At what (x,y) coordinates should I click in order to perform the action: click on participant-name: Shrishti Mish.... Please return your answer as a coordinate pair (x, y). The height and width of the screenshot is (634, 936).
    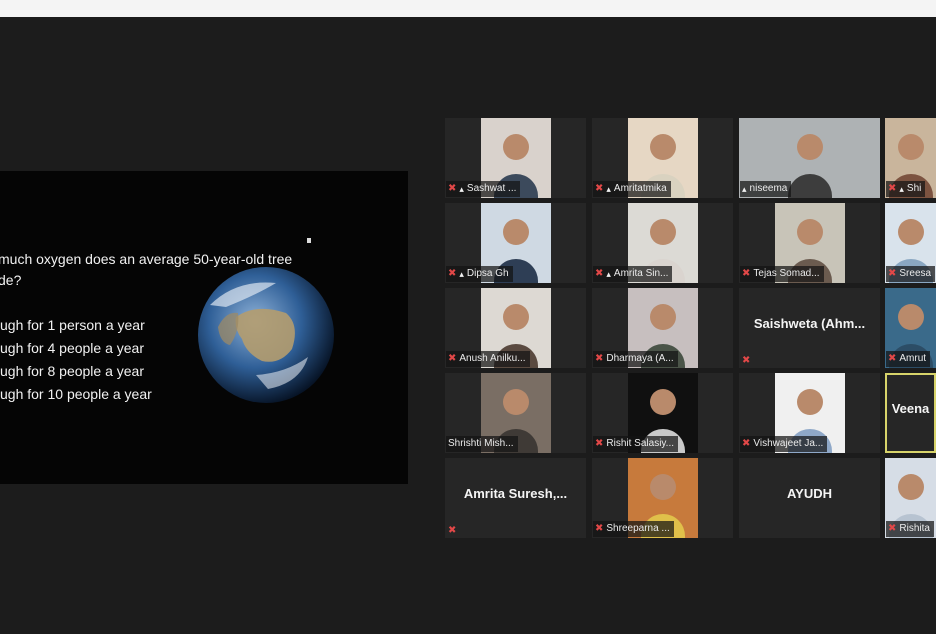
    Looking at the image, I should click on (481, 443).